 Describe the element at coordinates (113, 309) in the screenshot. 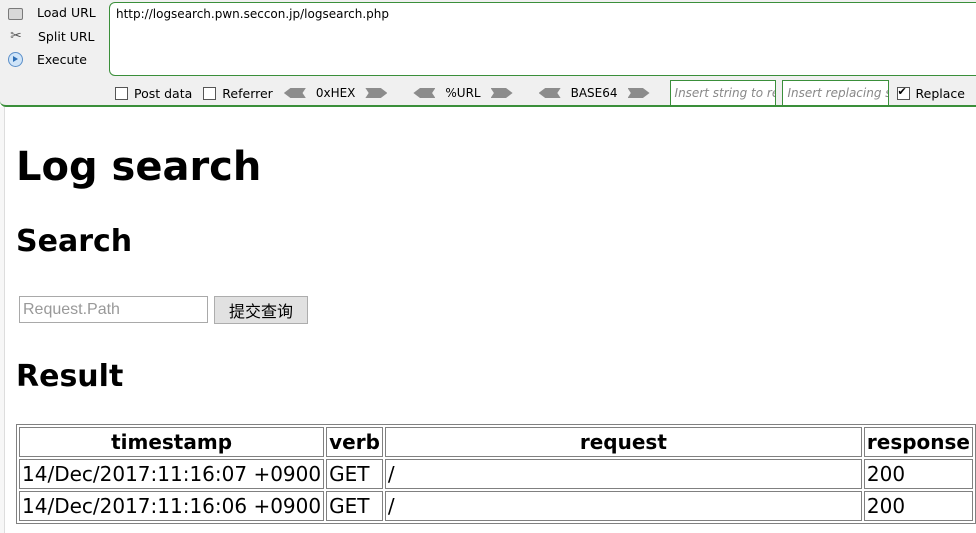

I see `search-input: Request.Path` at that location.